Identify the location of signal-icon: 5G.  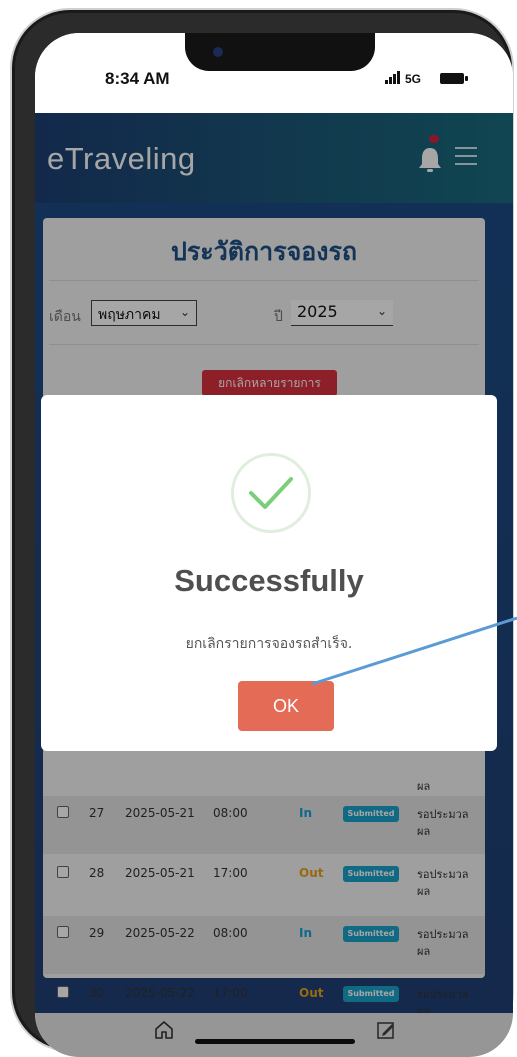
(410, 79).